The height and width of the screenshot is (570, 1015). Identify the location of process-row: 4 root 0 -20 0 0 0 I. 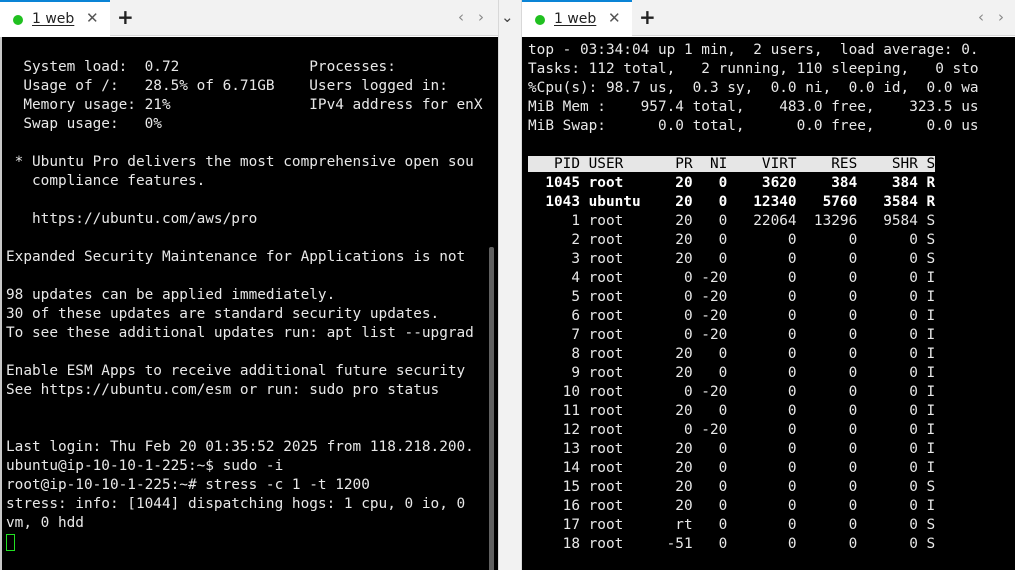
(732, 278).